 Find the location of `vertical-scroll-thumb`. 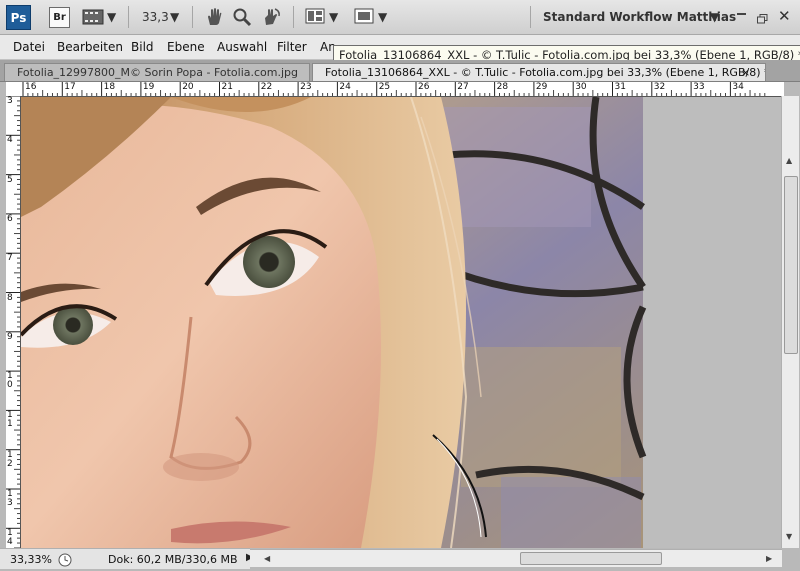

vertical-scroll-thumb is located at coordinates (791, 265).